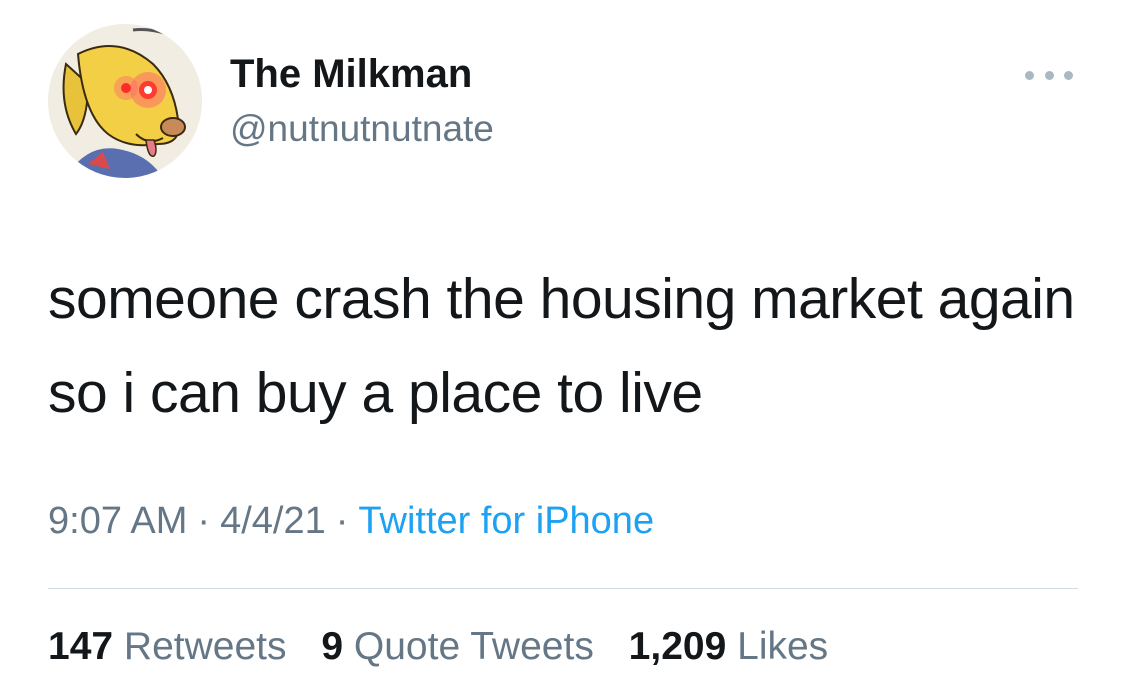  Describe the element at coordinates (473, 646) in the screenshot. I see `quote-tweets-label: Quote Tweets` at that location.